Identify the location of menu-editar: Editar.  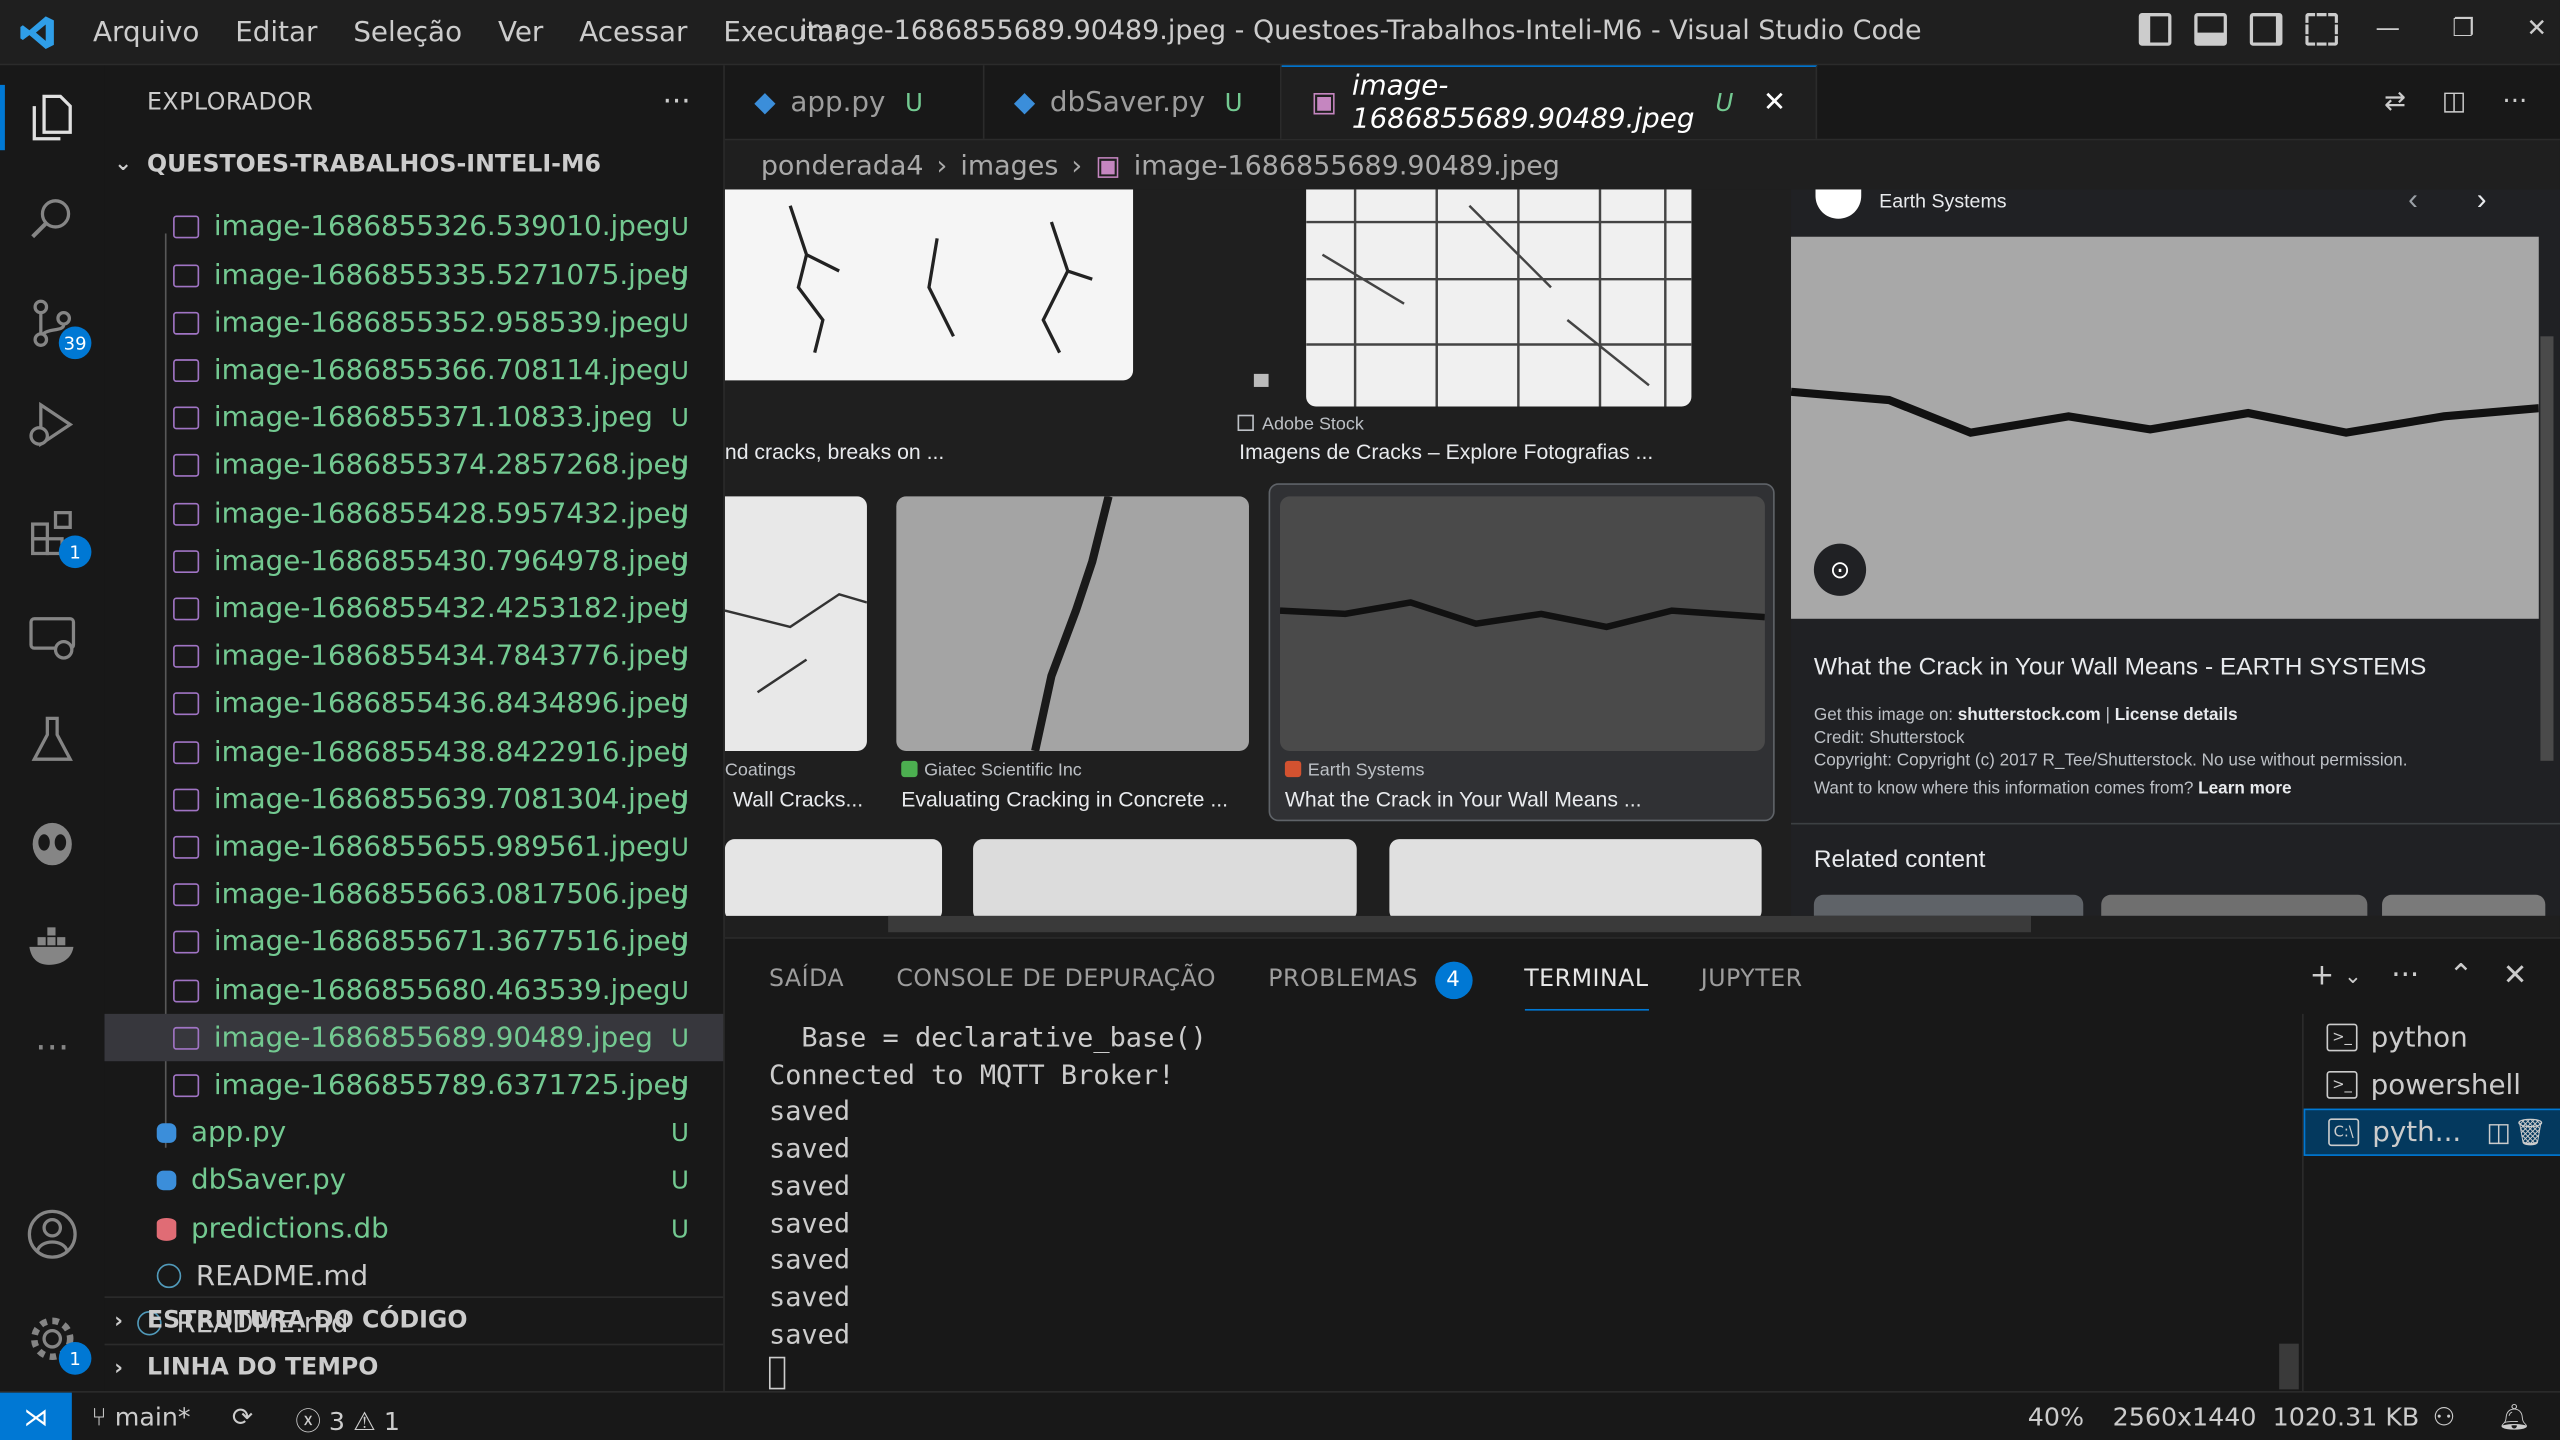
(276, 32).